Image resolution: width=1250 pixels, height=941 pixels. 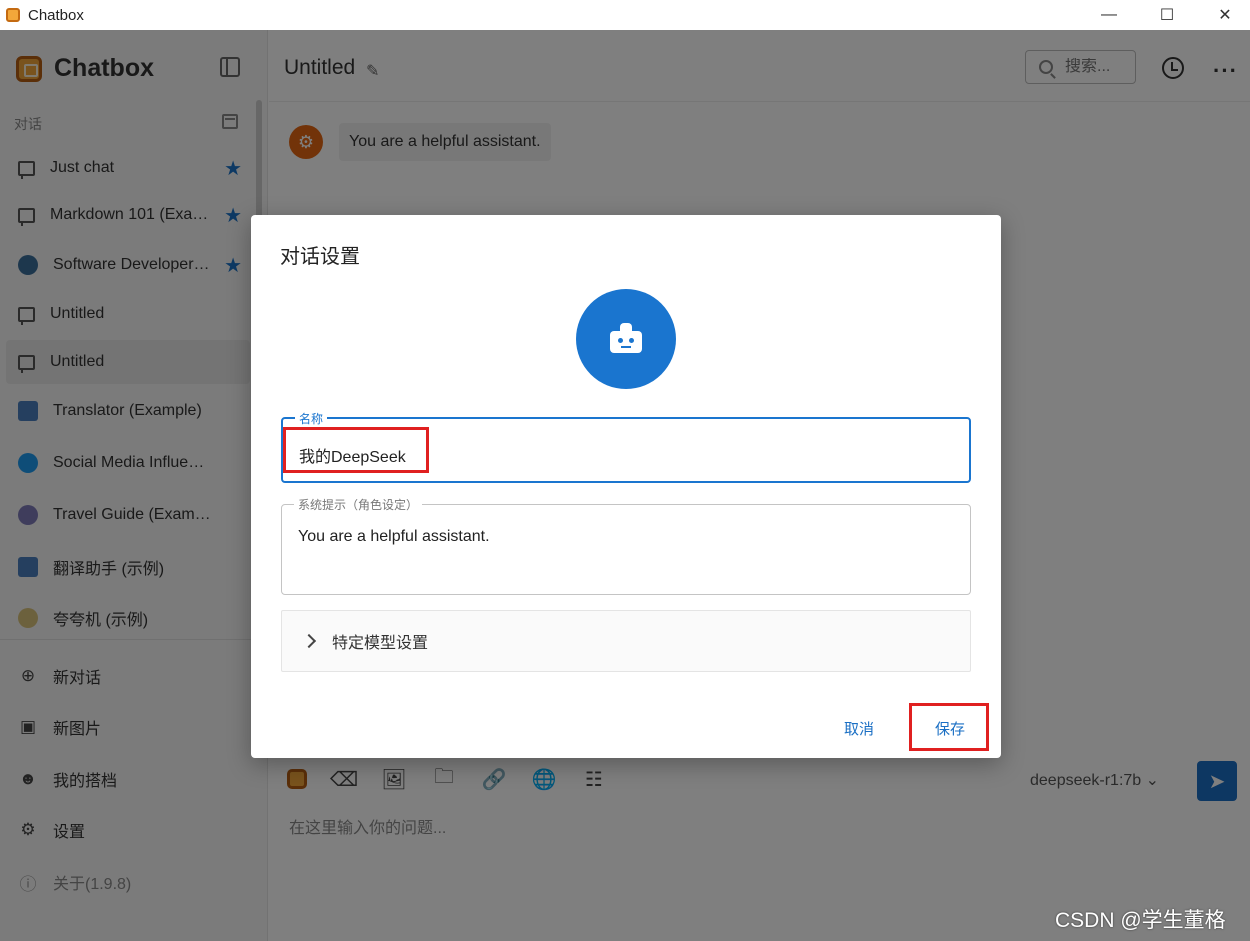 I want to click on app-icon, so click(x=13, y=15).